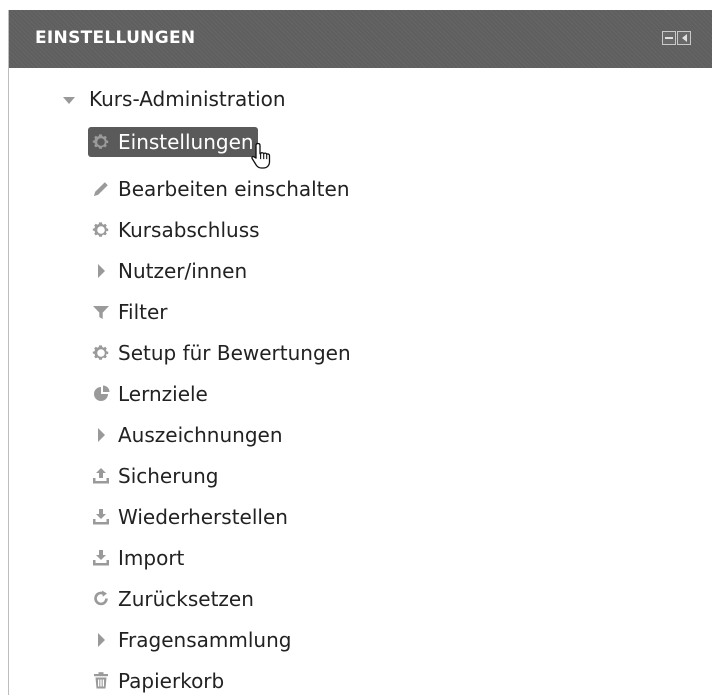  What do you see at coordinates (151, 558) in the screenshot?
I see `tree-item-label: Import` at bounding box center [151, 558].